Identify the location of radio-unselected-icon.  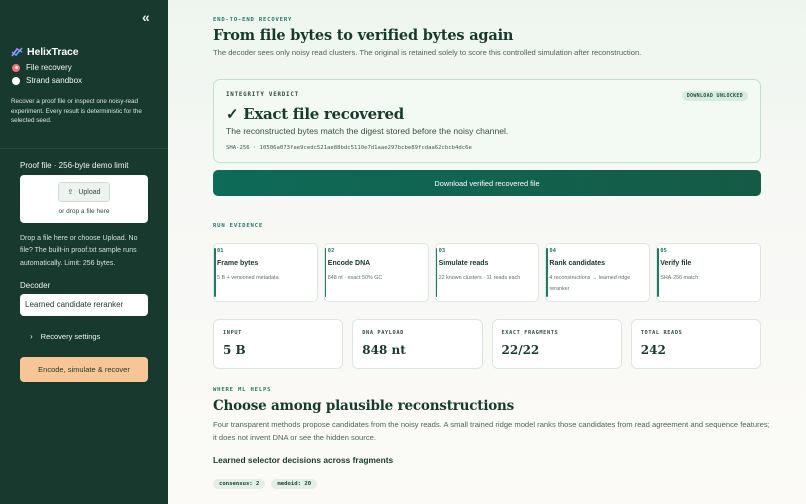
(16, 80).